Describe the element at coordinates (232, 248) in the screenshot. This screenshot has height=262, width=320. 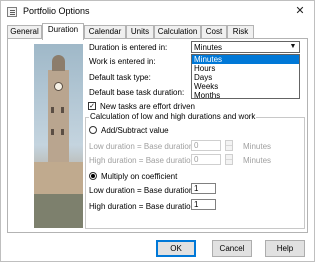
I see `cancel-button: Cancel` at that location.